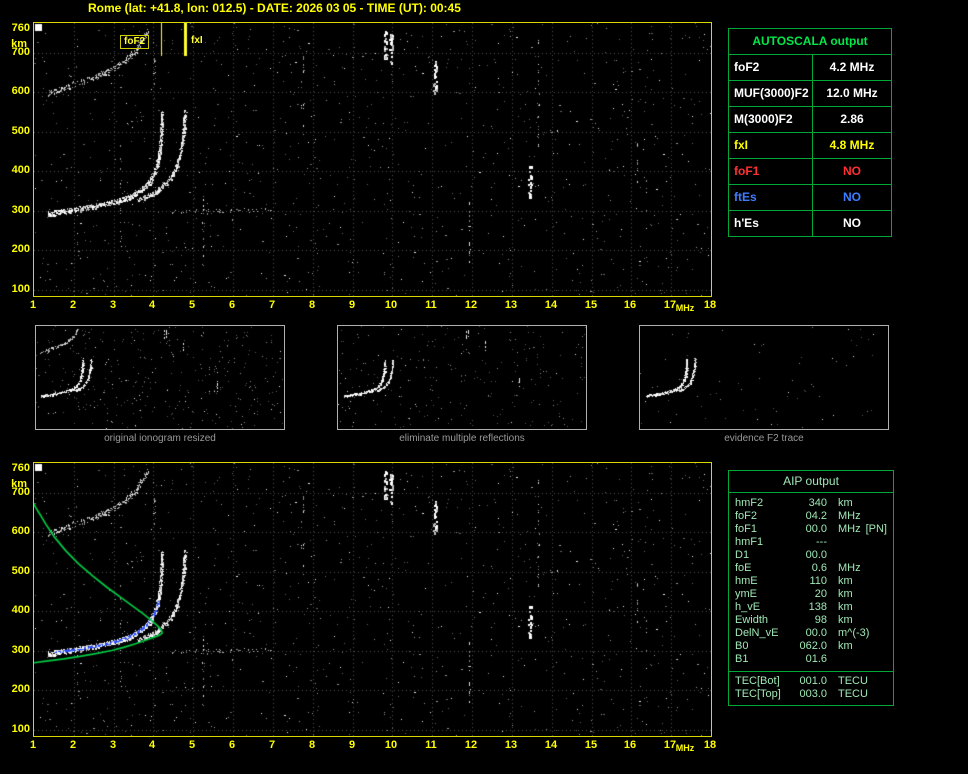 Image resolution: width=968 pixels, height=774 pixels. Describe the element at coordinates (752, 620) in the screenshot. I see `row-label: Ewidth` at that location.